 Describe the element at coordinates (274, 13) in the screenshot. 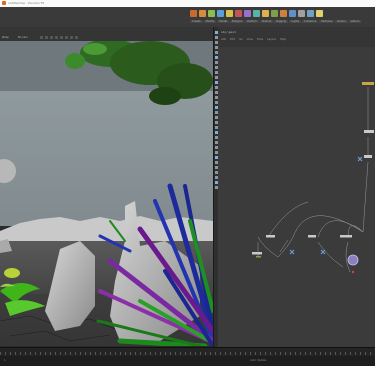

I see `terrain-icon` at that location.